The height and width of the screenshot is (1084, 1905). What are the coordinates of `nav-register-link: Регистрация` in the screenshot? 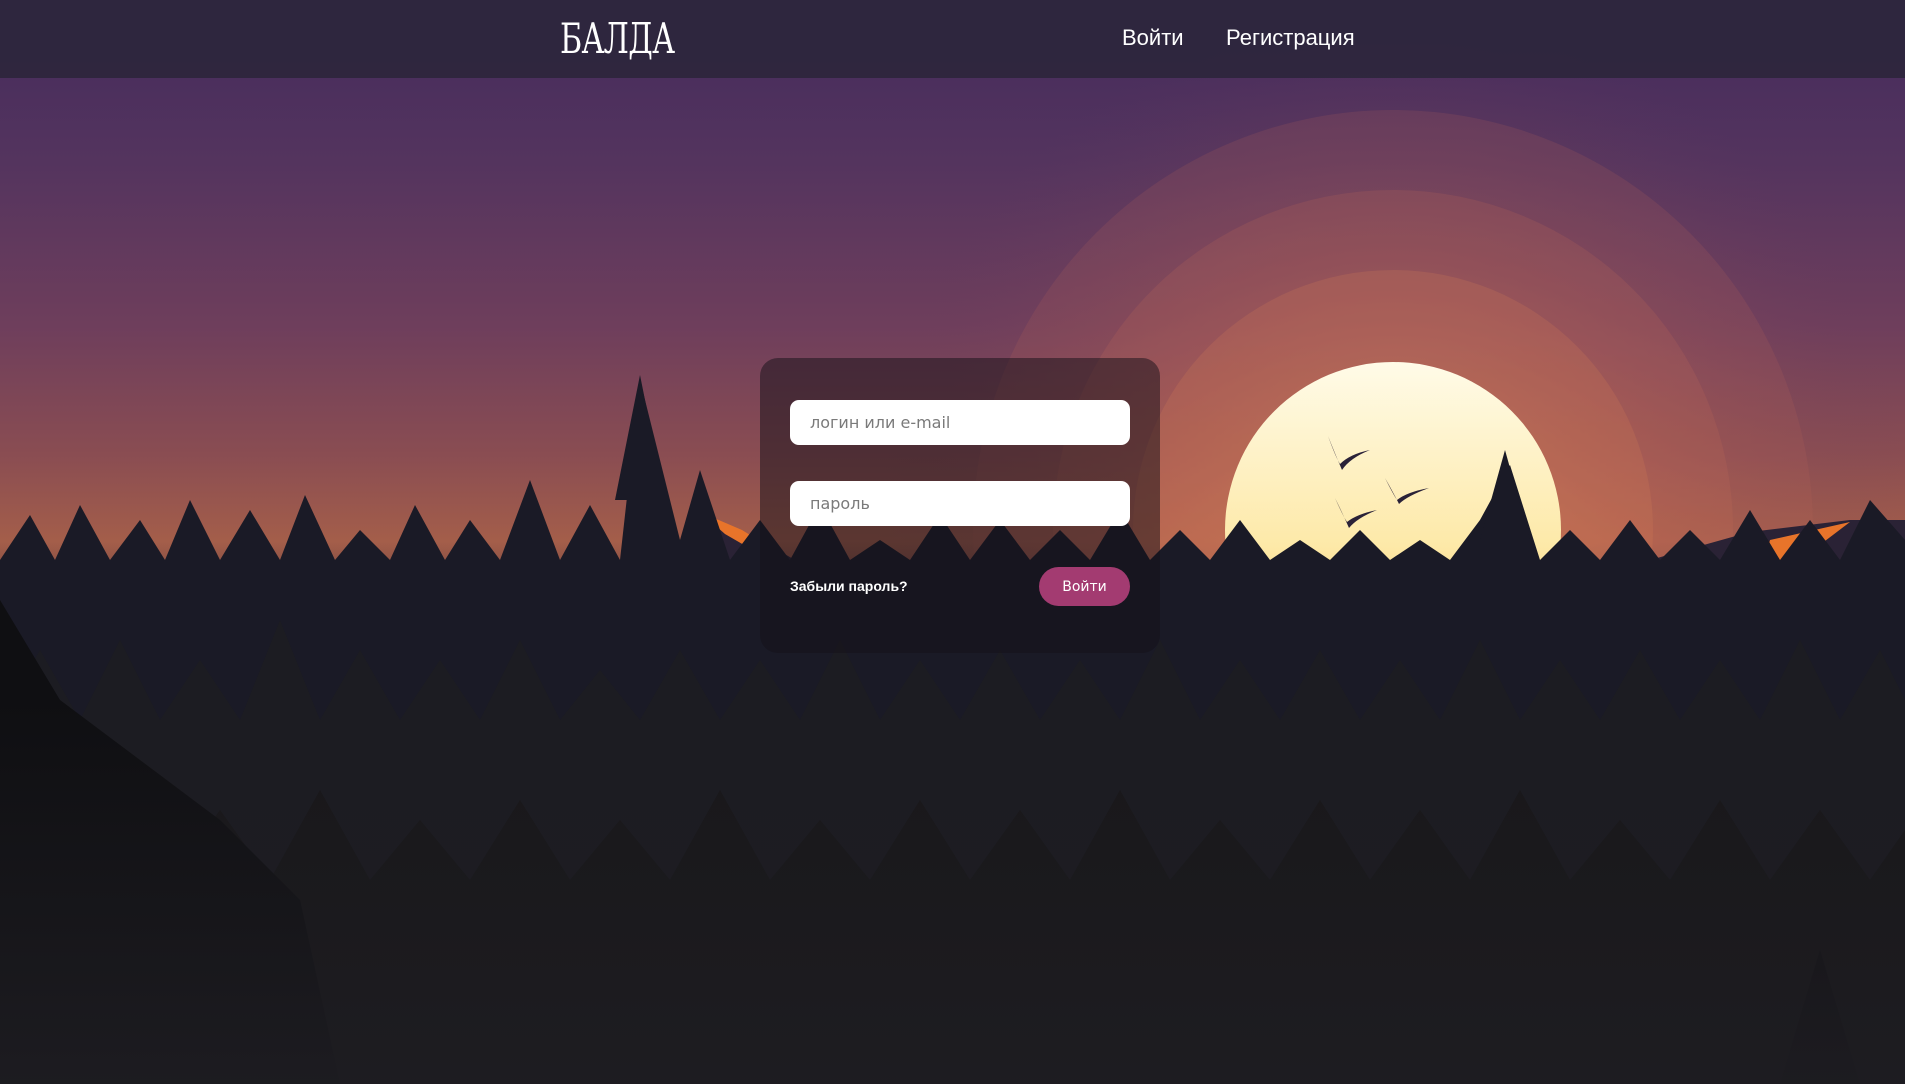 It's located at (1290, 38).